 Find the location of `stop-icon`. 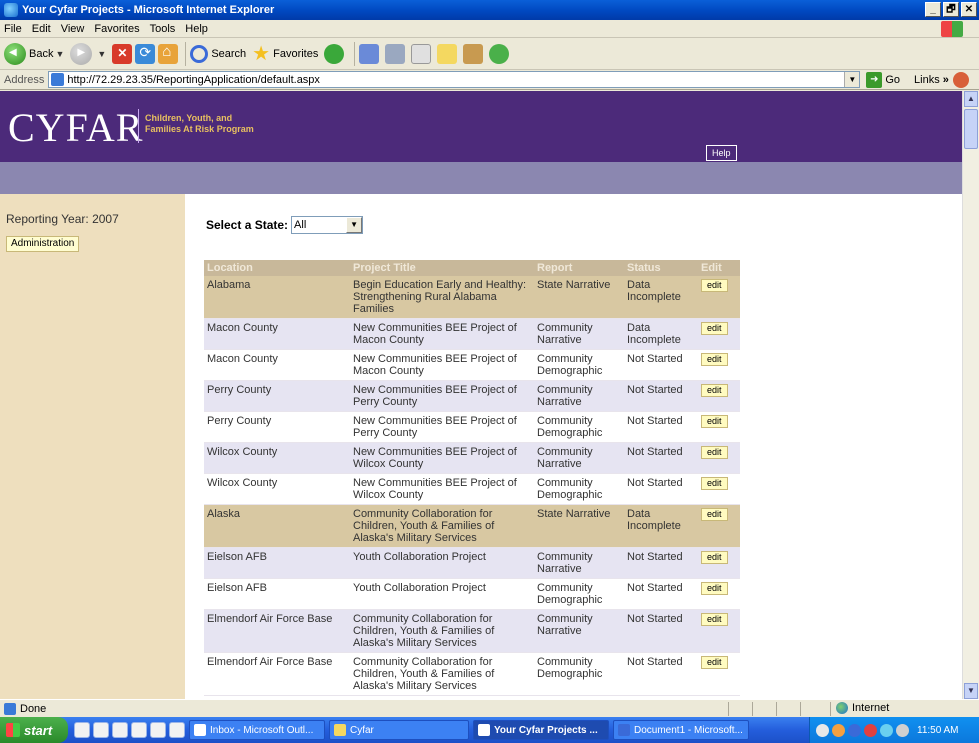

stop-icon is located at coordinates (122, 53).